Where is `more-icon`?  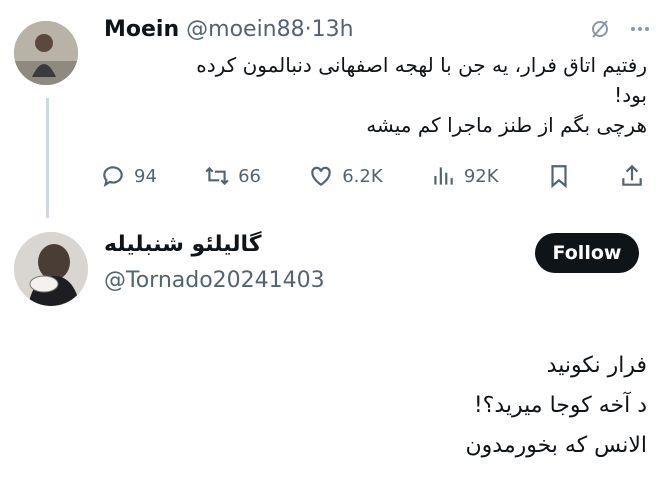 more-icon is located at coordinates (640, 31).